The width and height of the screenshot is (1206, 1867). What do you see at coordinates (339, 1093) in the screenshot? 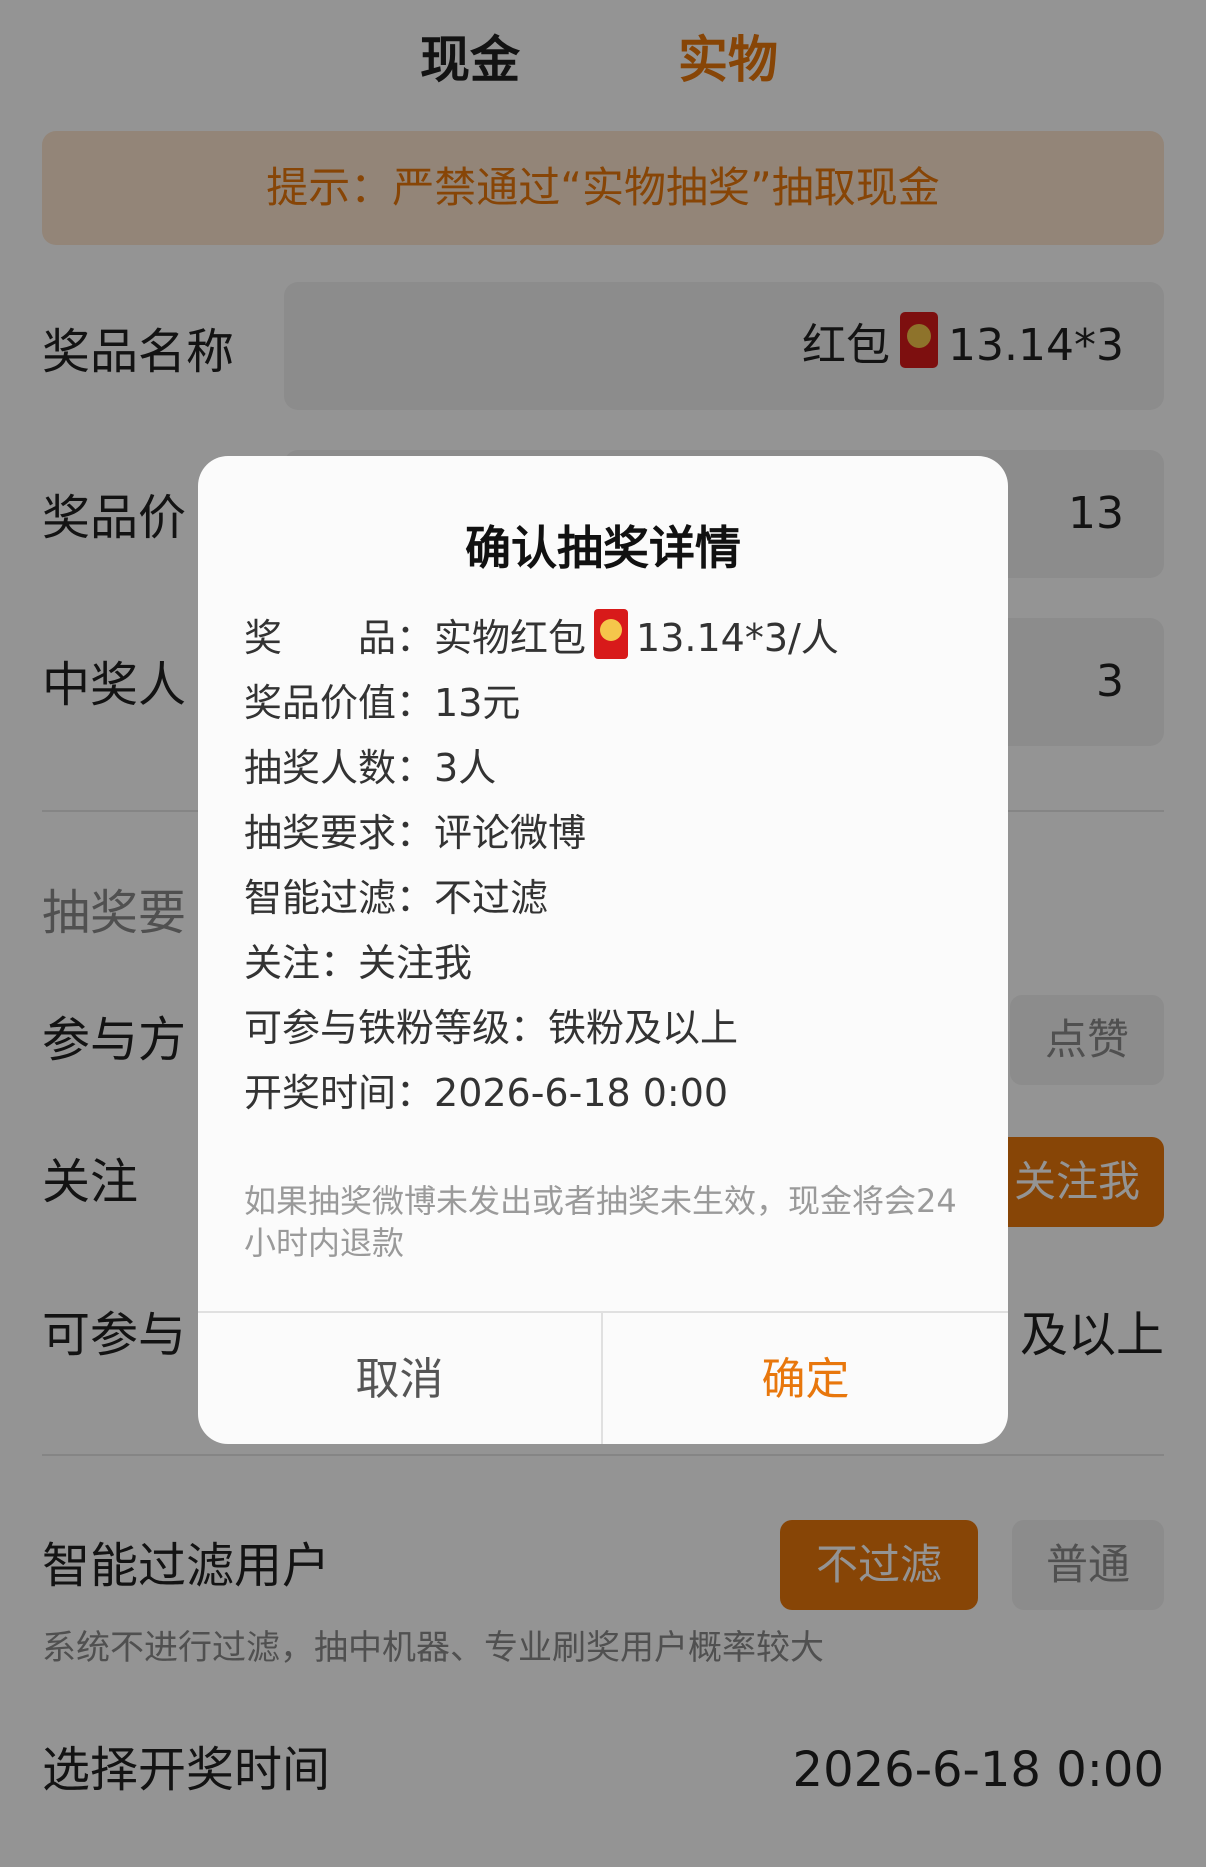
I see `detail-label: 开奖时间：` at bounding box center [339, 1093].